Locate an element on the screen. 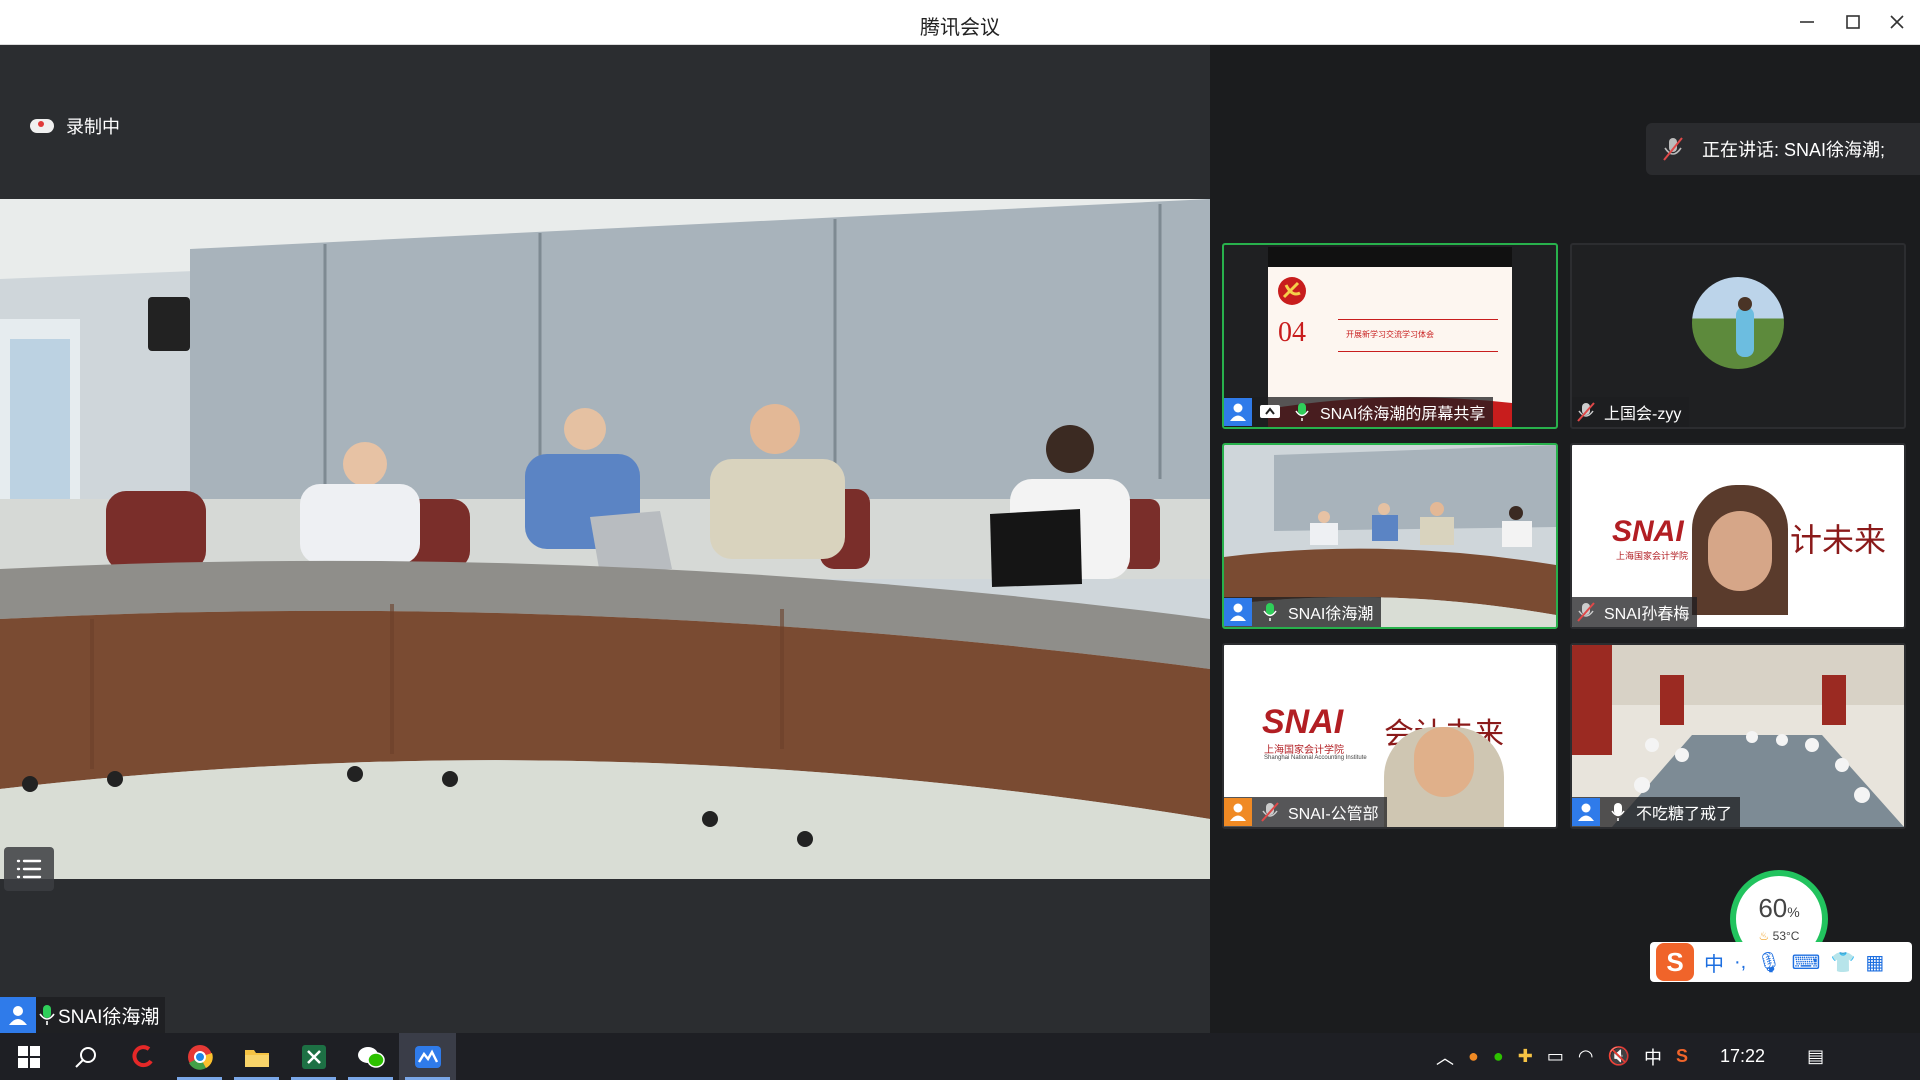 This screenshot has width=1920, height=1080. slide-text: 开展新学习交流学习体会 is located at coordinates (1390, 334).